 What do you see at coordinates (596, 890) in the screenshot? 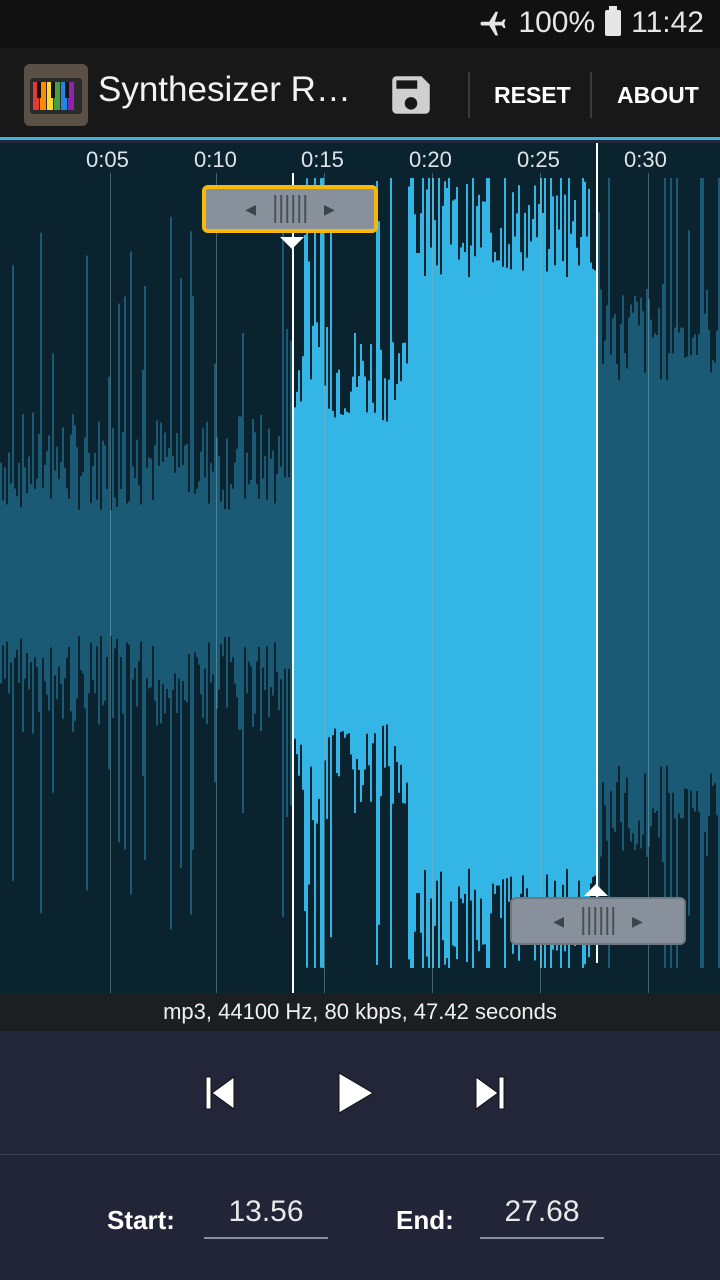
I see `end-handle-pointer` at bounding box center [596, 890].